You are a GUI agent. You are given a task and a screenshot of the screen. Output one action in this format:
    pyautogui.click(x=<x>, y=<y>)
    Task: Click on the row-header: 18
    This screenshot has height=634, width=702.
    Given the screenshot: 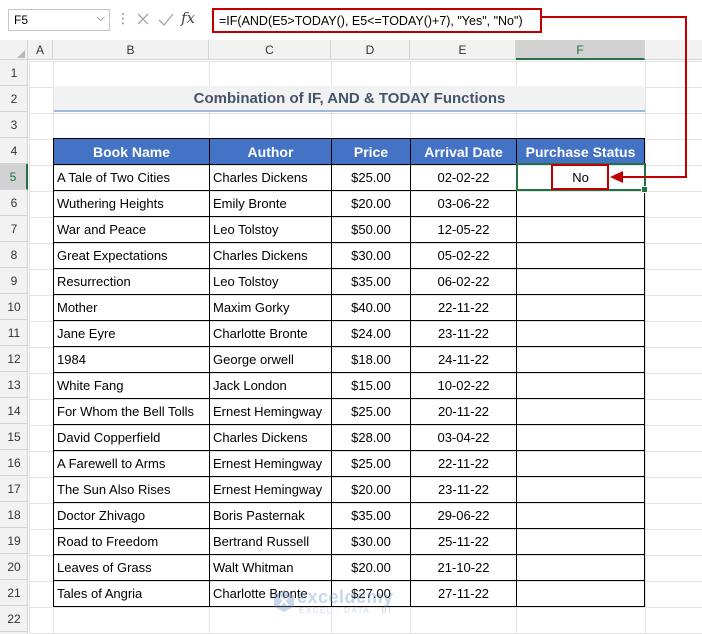 What is the action you would take?
    pyautogui.click(x=14, y=515)
    